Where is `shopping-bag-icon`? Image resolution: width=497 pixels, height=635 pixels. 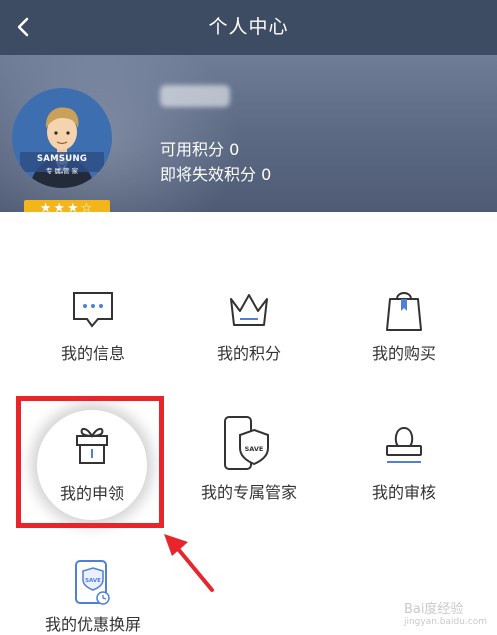
shopping-bag-icon is located at coordinates (404, 311).